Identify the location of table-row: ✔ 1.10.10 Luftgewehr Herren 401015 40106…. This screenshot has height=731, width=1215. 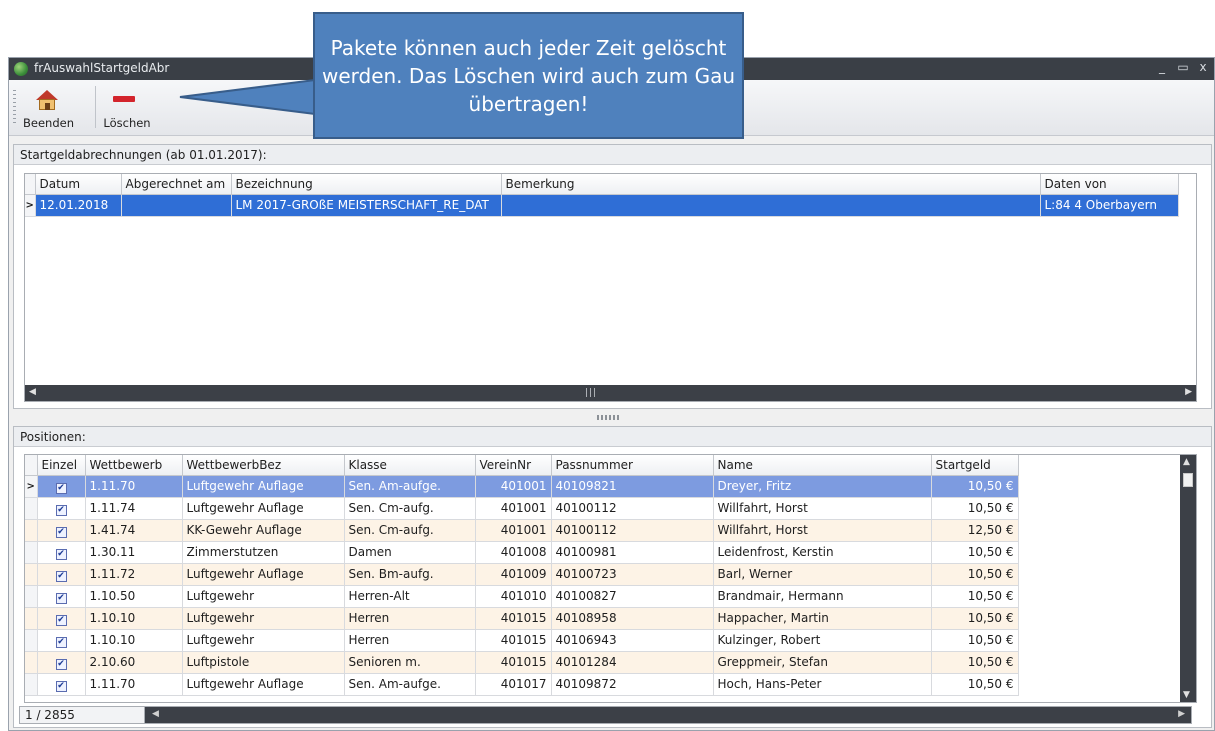
(522, 640).